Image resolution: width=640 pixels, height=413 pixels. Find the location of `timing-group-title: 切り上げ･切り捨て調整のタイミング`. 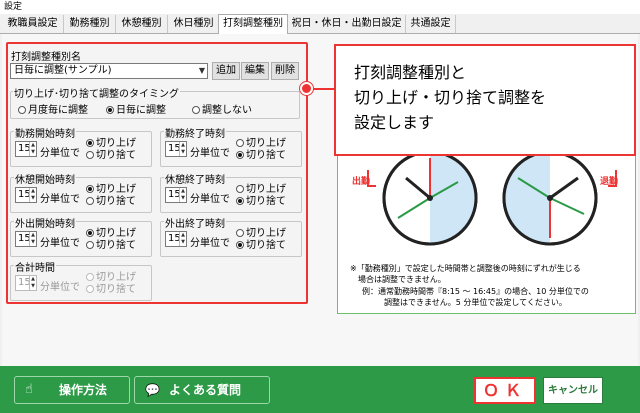

timing-group-title: 切り上げ･切り捨て調整のタイミング is located at coordinates (96, 92).